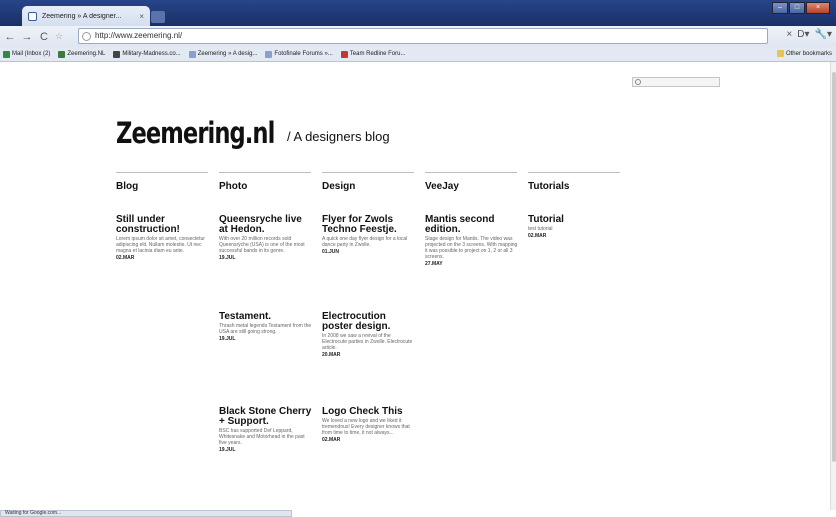 The height and width of the screenshot is (517, 836). Describe the element at coordinates (10, 37) in the screenshot. I see `back-button: ←` at that location.